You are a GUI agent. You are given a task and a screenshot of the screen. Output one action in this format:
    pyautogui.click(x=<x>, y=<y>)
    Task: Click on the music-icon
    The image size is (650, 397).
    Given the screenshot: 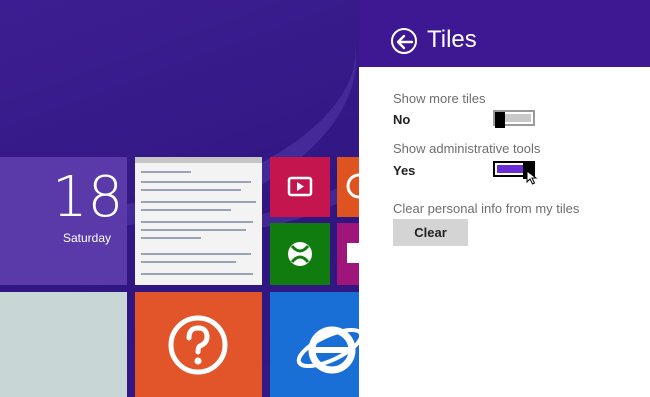 What is the action you would take?
    pyautogui.click(x=352, y=186)
    